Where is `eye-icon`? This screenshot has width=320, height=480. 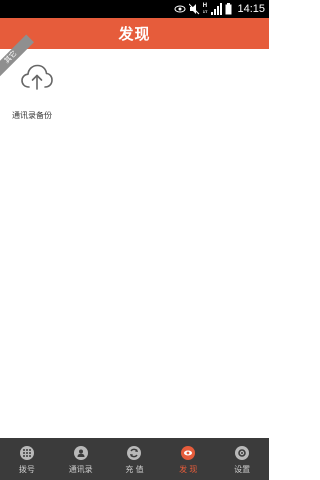 eye-icon is located at coordinates (180, 9).